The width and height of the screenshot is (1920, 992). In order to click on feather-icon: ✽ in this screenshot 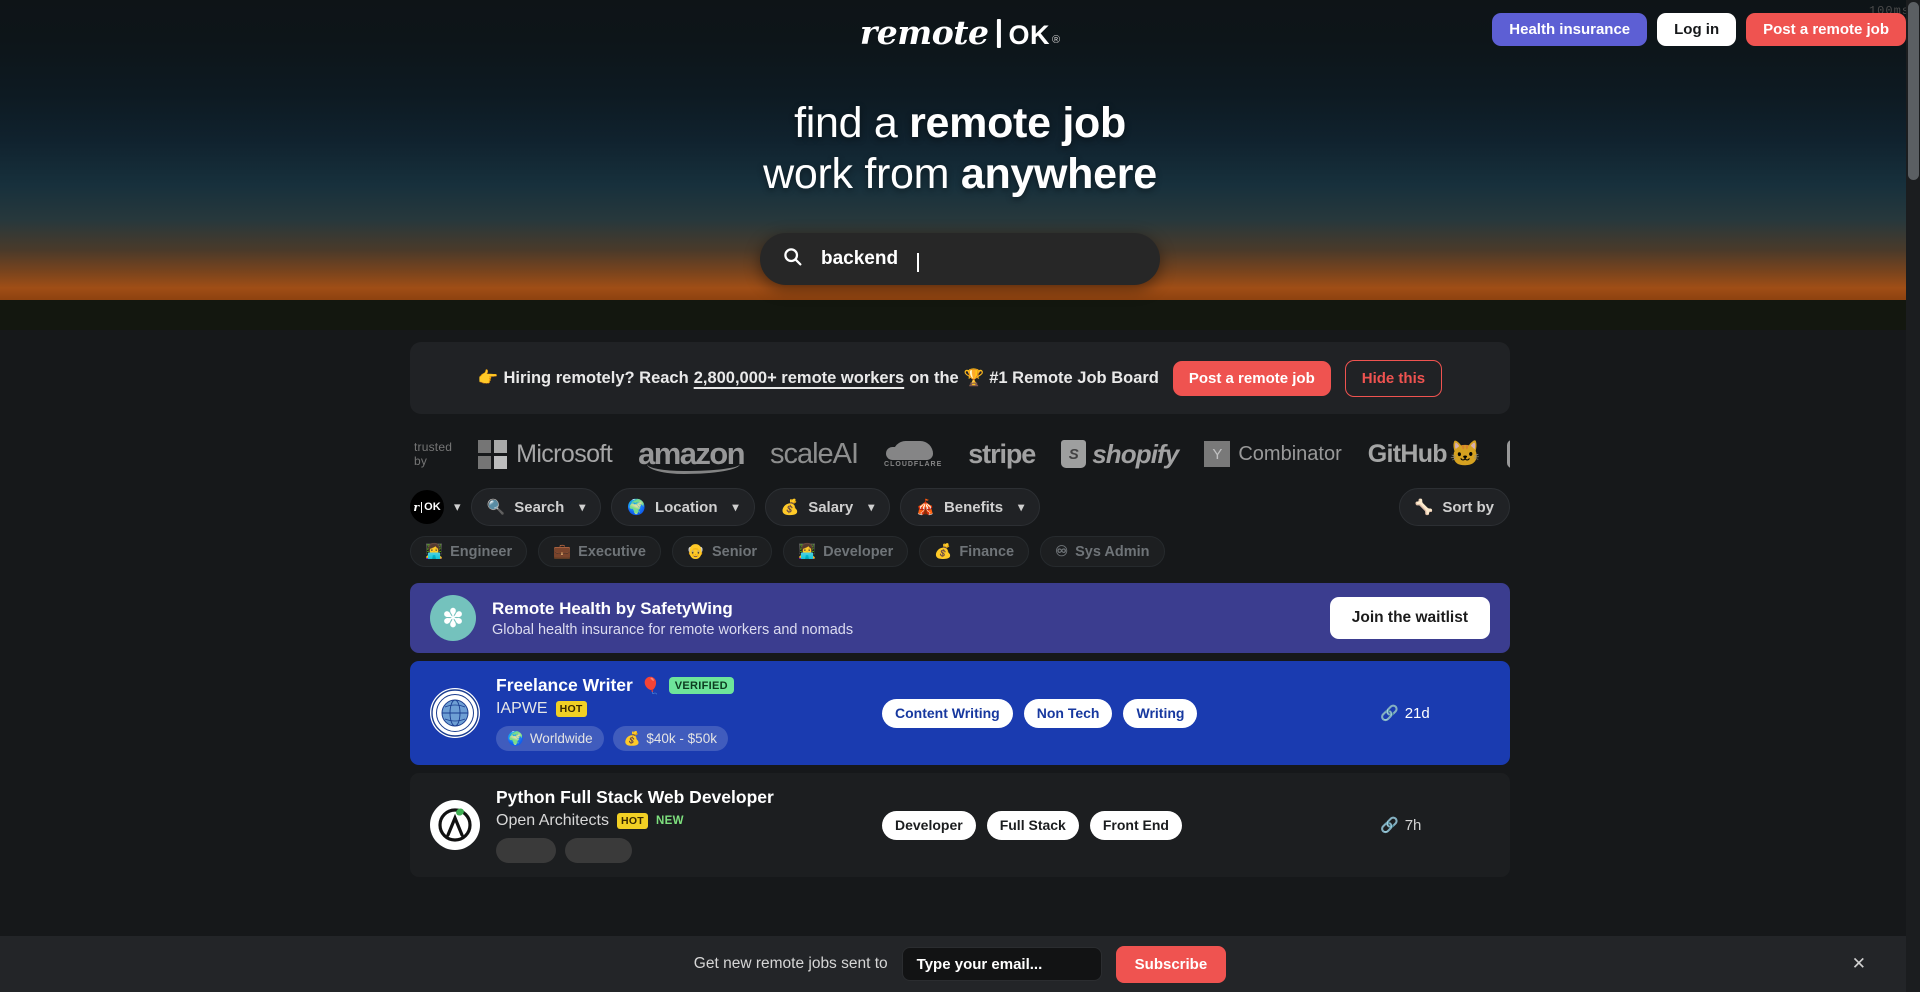, I will do `click(453, 618)`.